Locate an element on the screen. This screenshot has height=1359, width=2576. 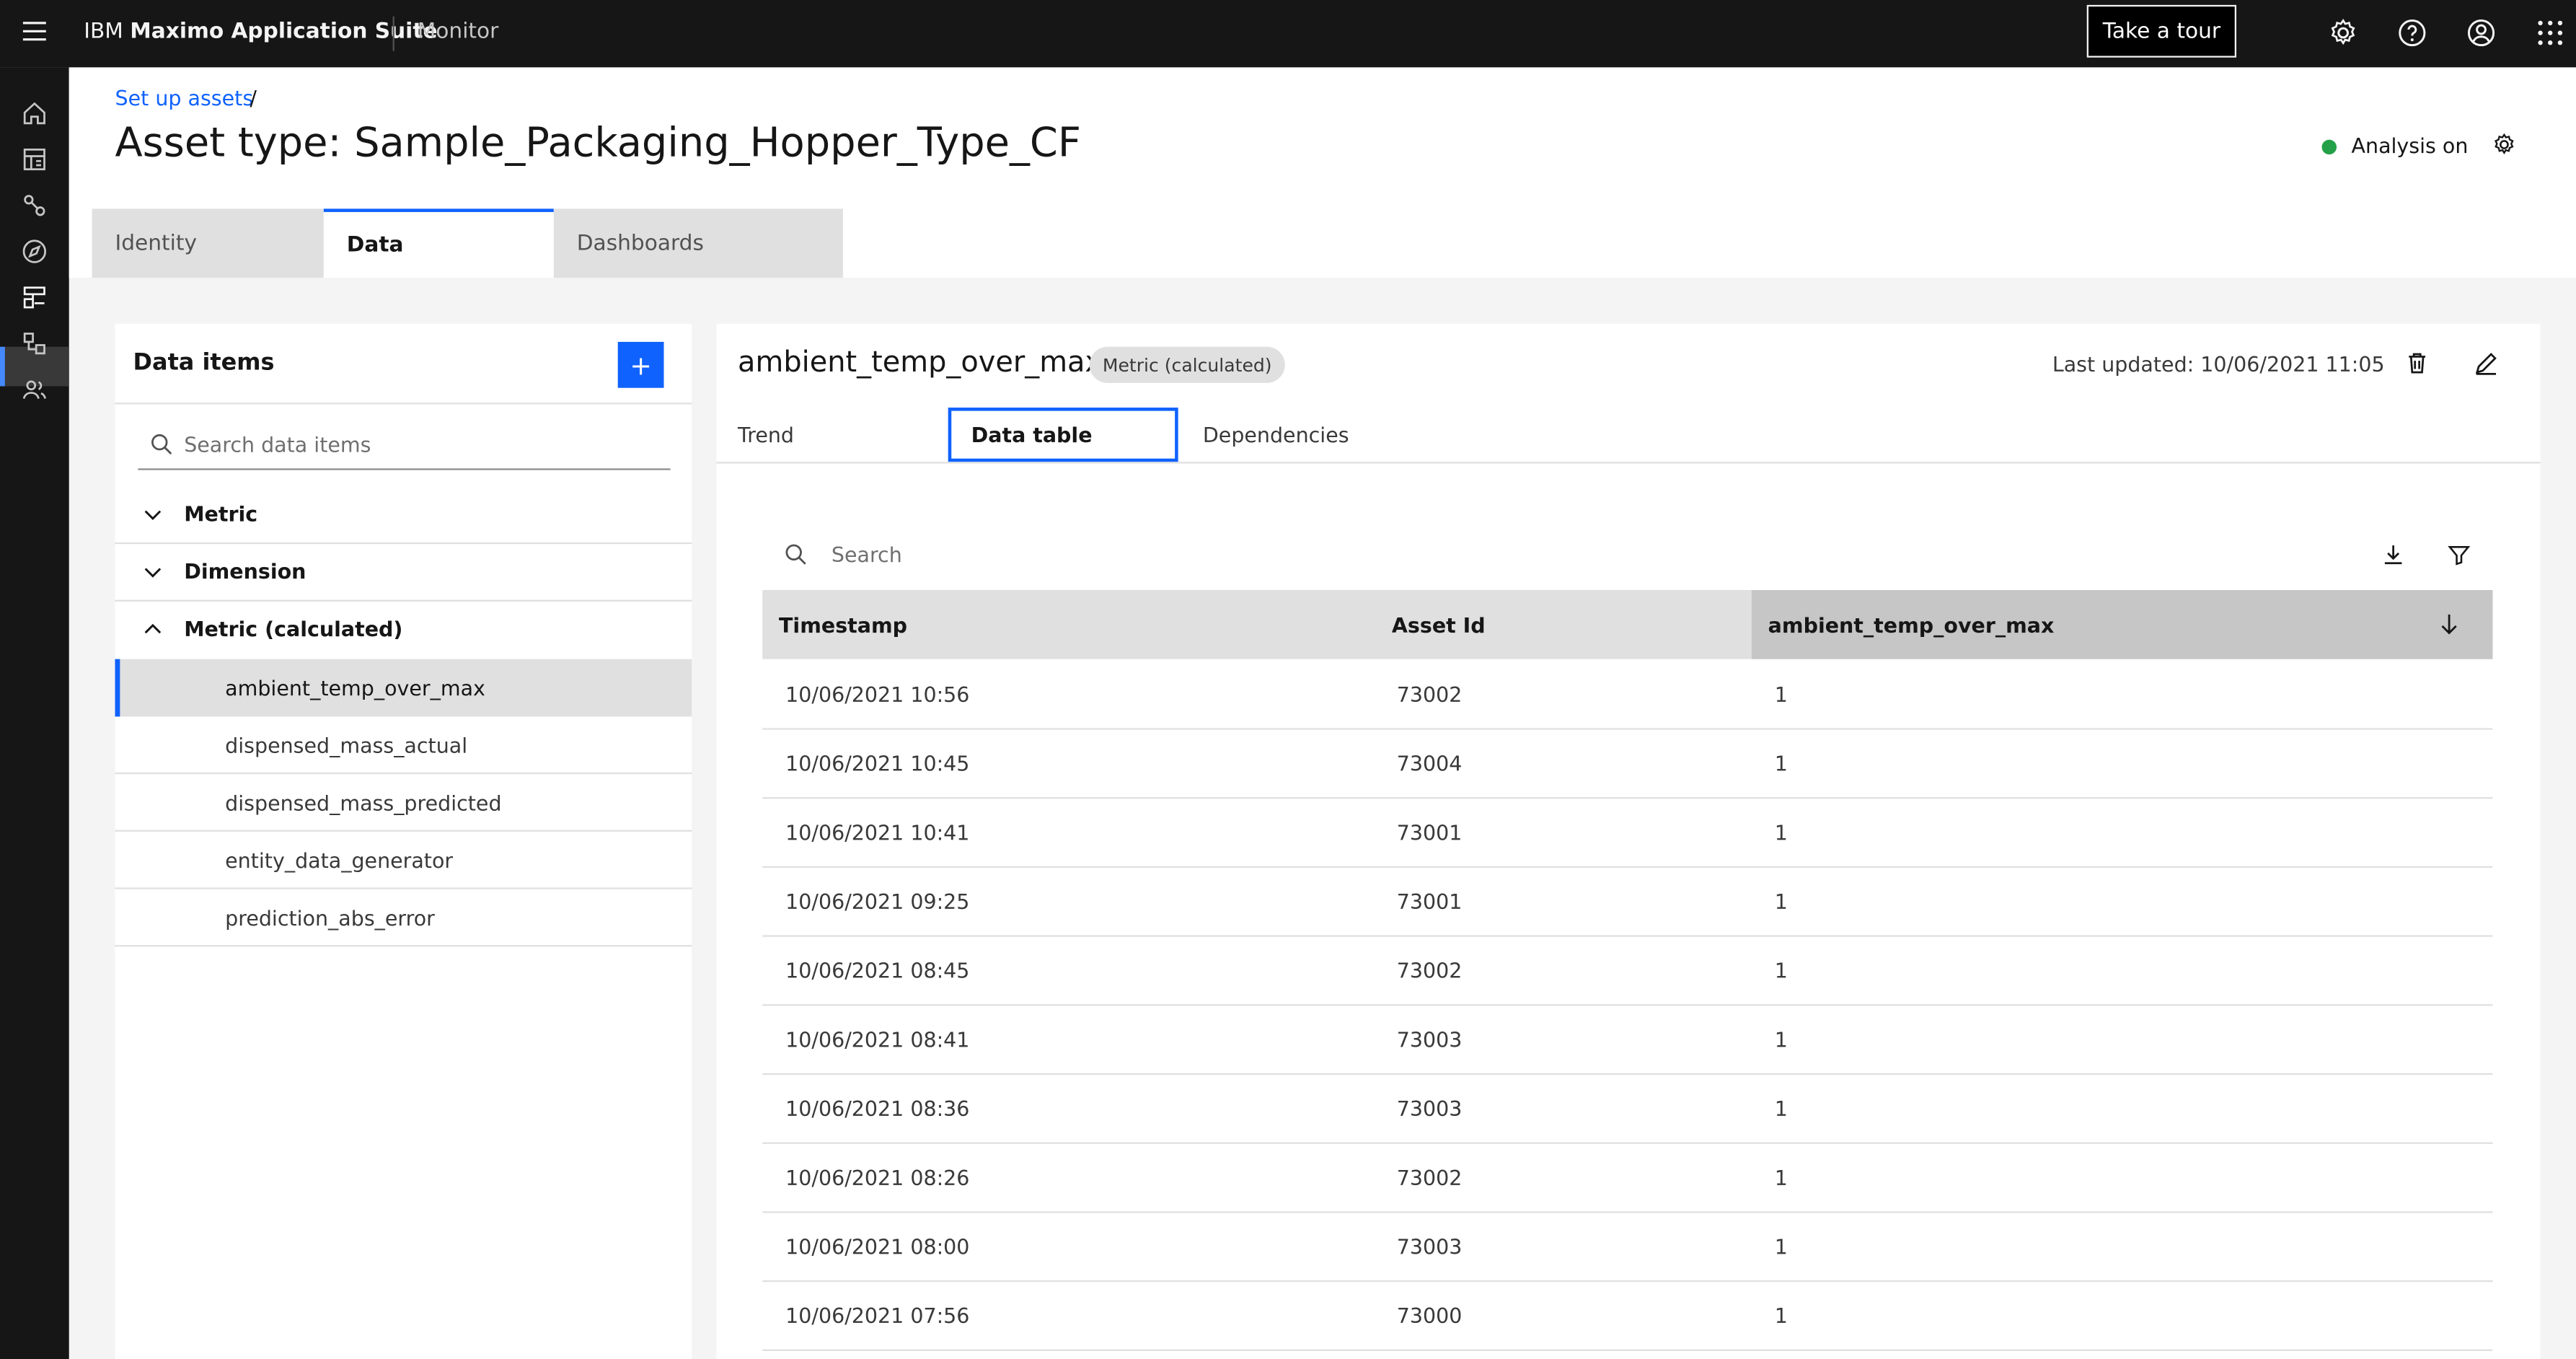
selected-indicator is located at coordinates (117, 688).